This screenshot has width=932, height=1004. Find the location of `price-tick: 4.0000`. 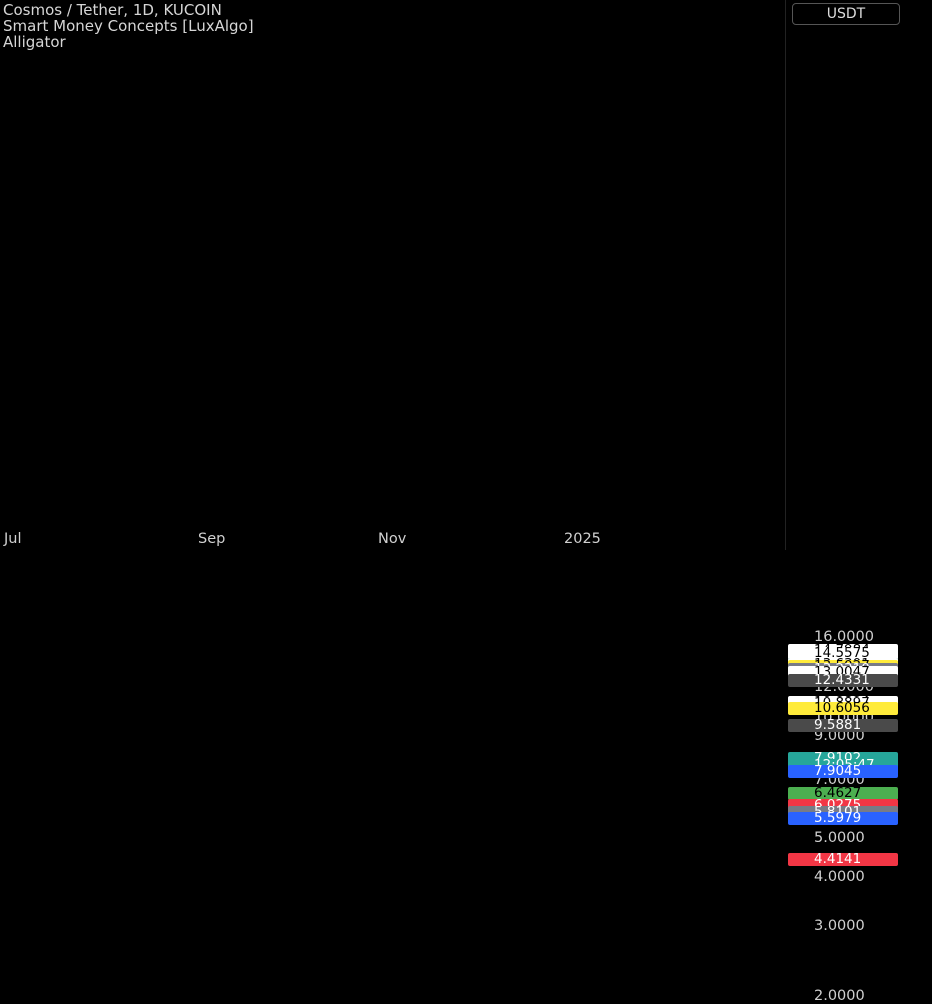

price-tick: 4.0000 is located at coordinates (839, 876).